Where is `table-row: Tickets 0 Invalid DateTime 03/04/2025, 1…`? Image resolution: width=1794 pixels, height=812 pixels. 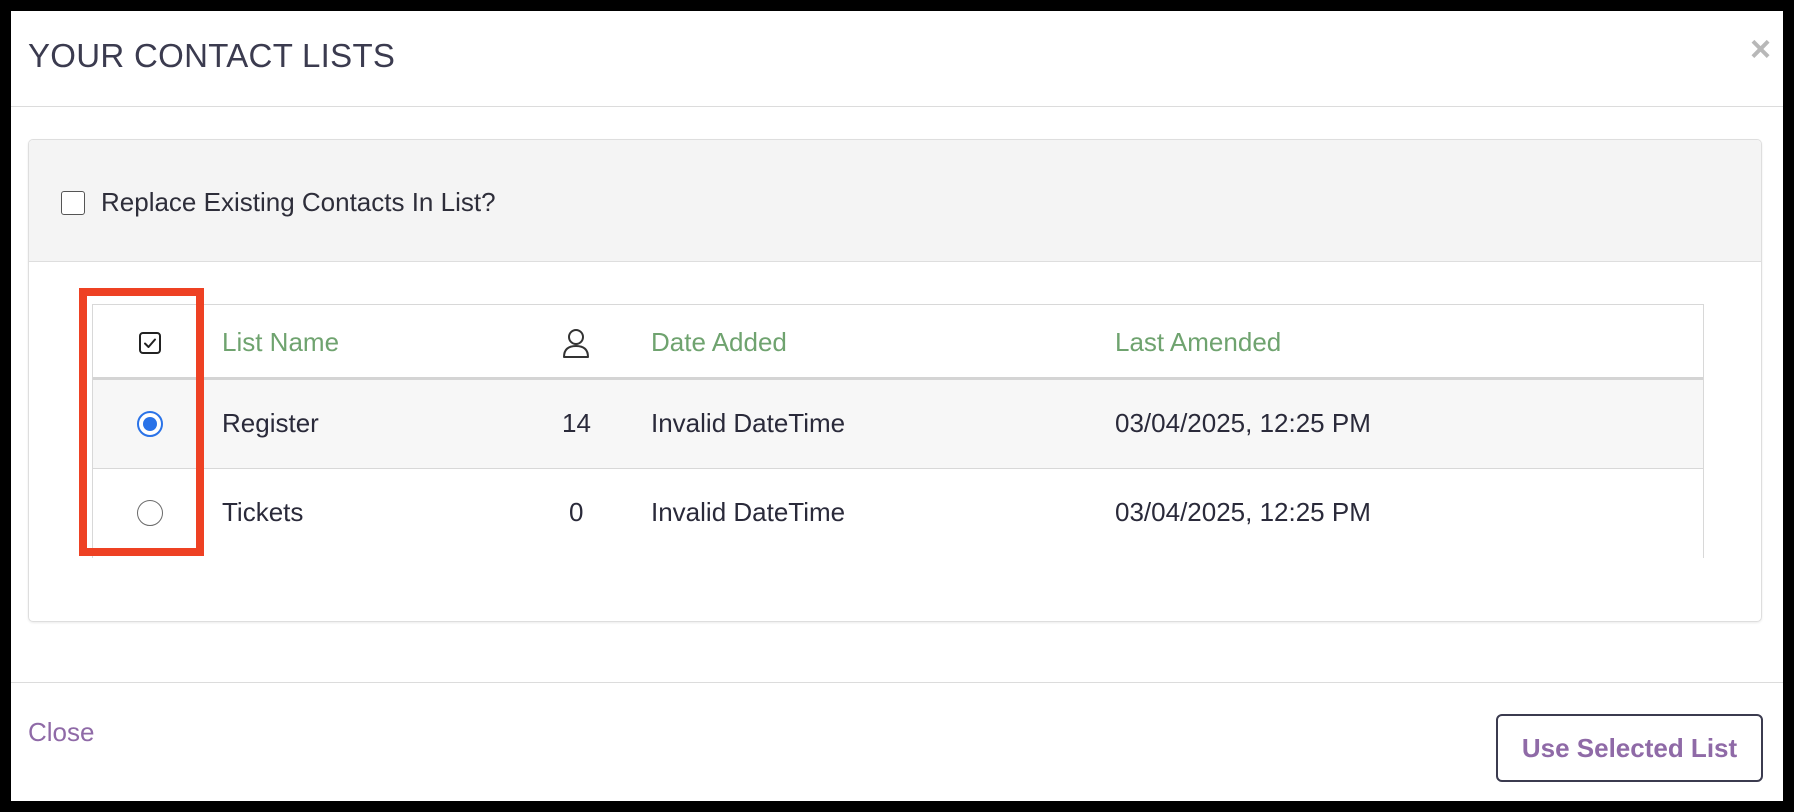
table-row: Tickets 0 Invalid DateTime 03/04/2025, 1… is located at coordinates (898, 513).